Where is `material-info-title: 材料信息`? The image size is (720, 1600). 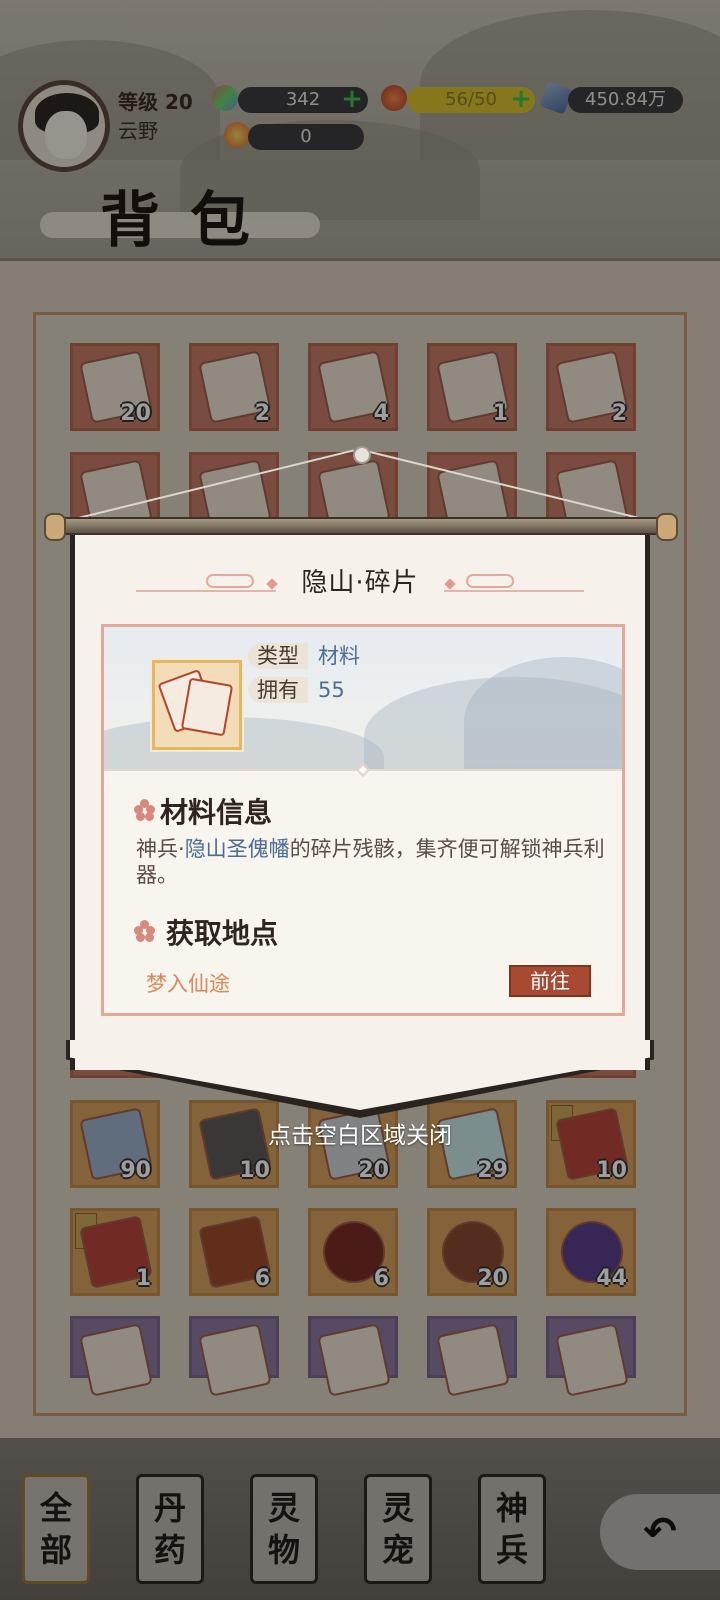
material-info-title: 材料信息 is located at coordinates (216, 812).